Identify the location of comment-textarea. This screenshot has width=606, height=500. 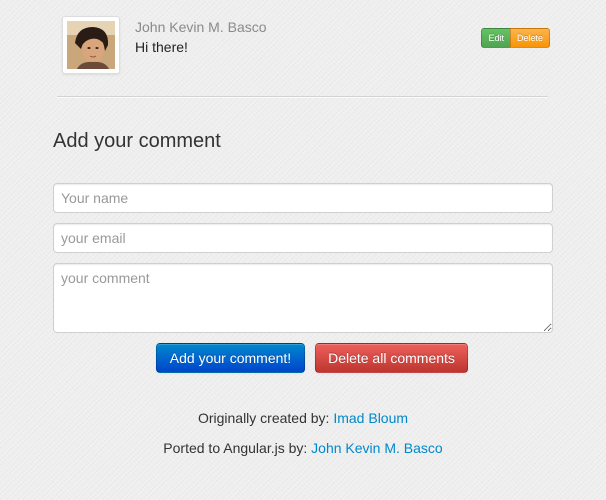
(303, 298).